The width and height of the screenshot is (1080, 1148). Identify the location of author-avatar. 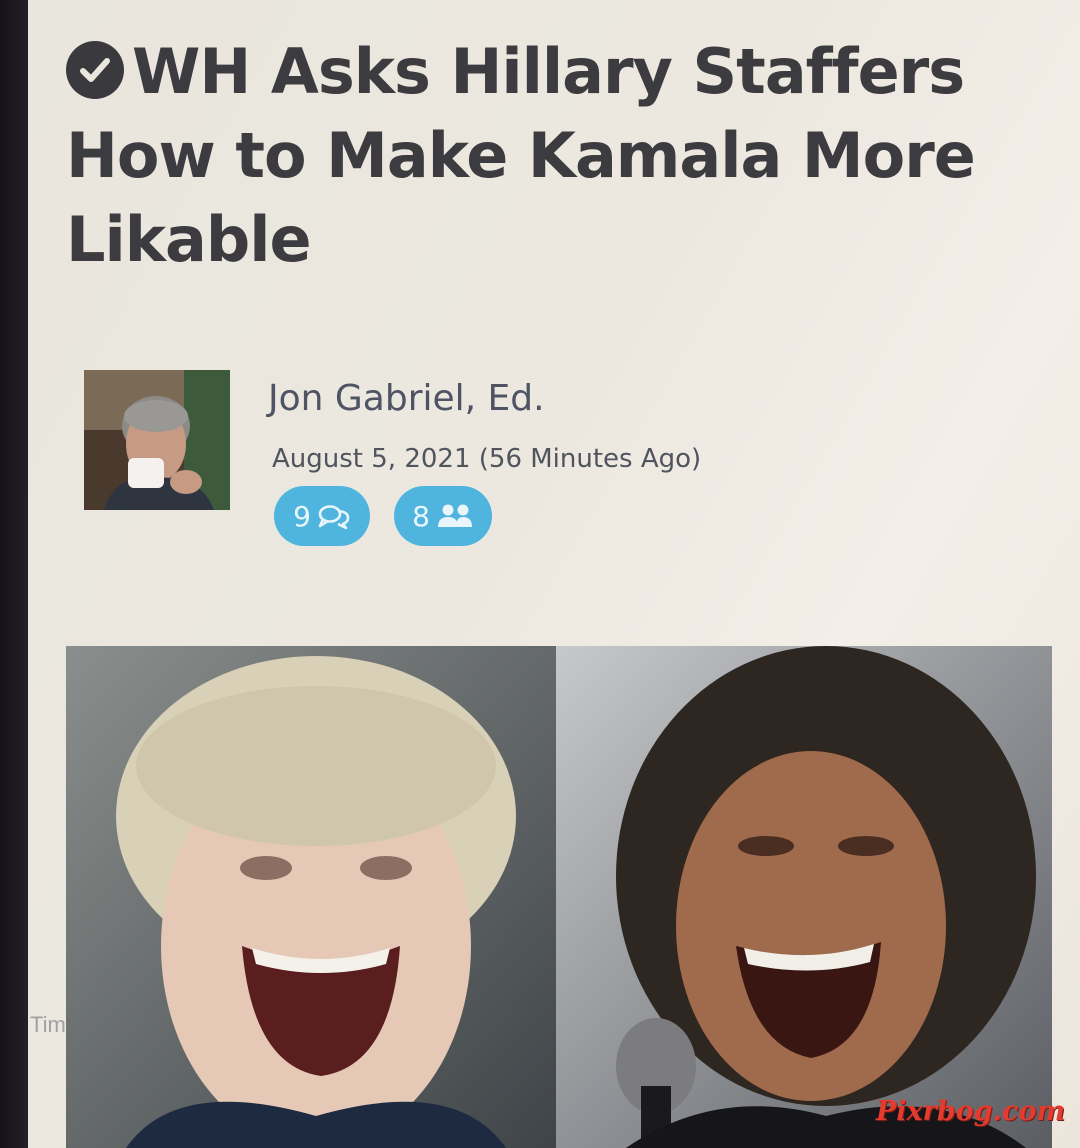
(157, 440).